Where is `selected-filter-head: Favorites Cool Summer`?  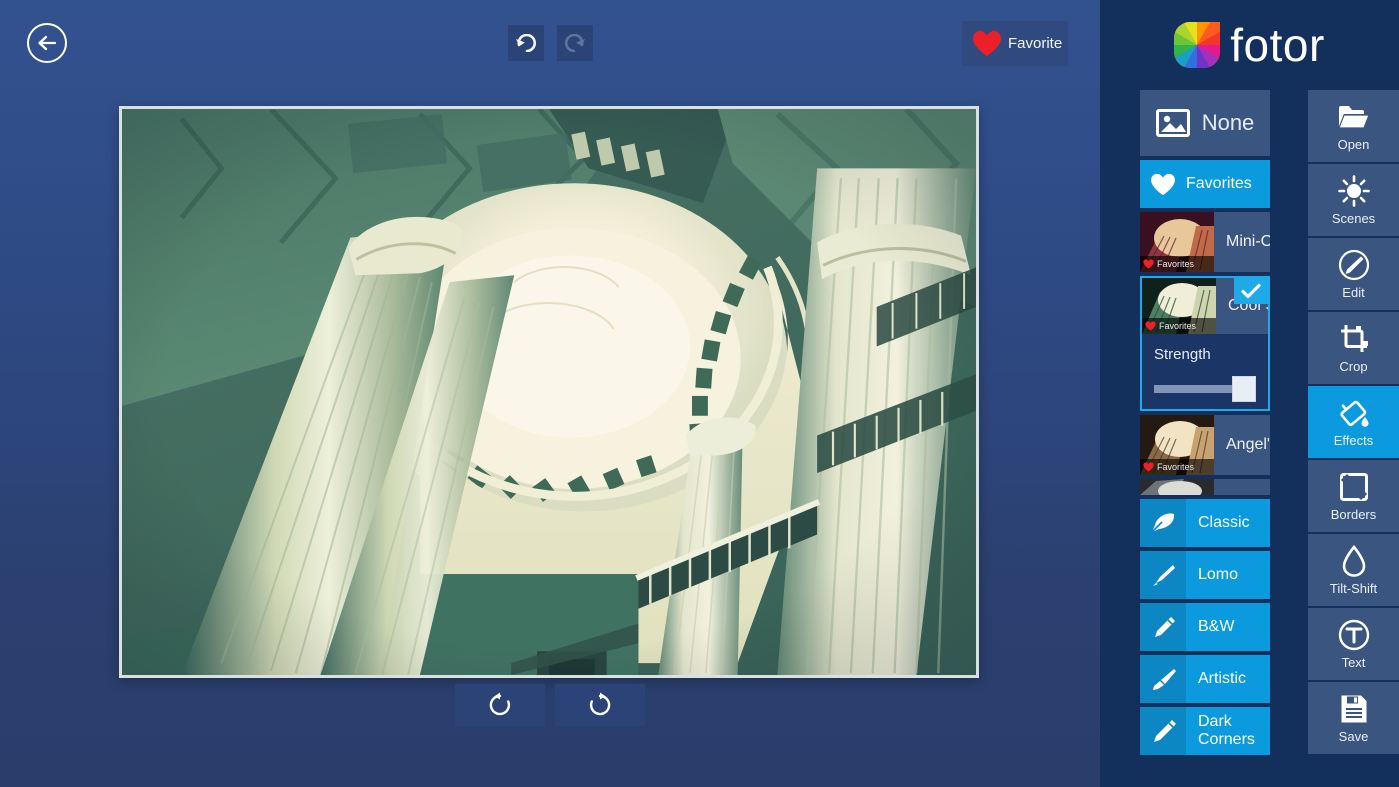 selected-filter-head: Favorites Cool Summer is located at coordinates (1205, 306).